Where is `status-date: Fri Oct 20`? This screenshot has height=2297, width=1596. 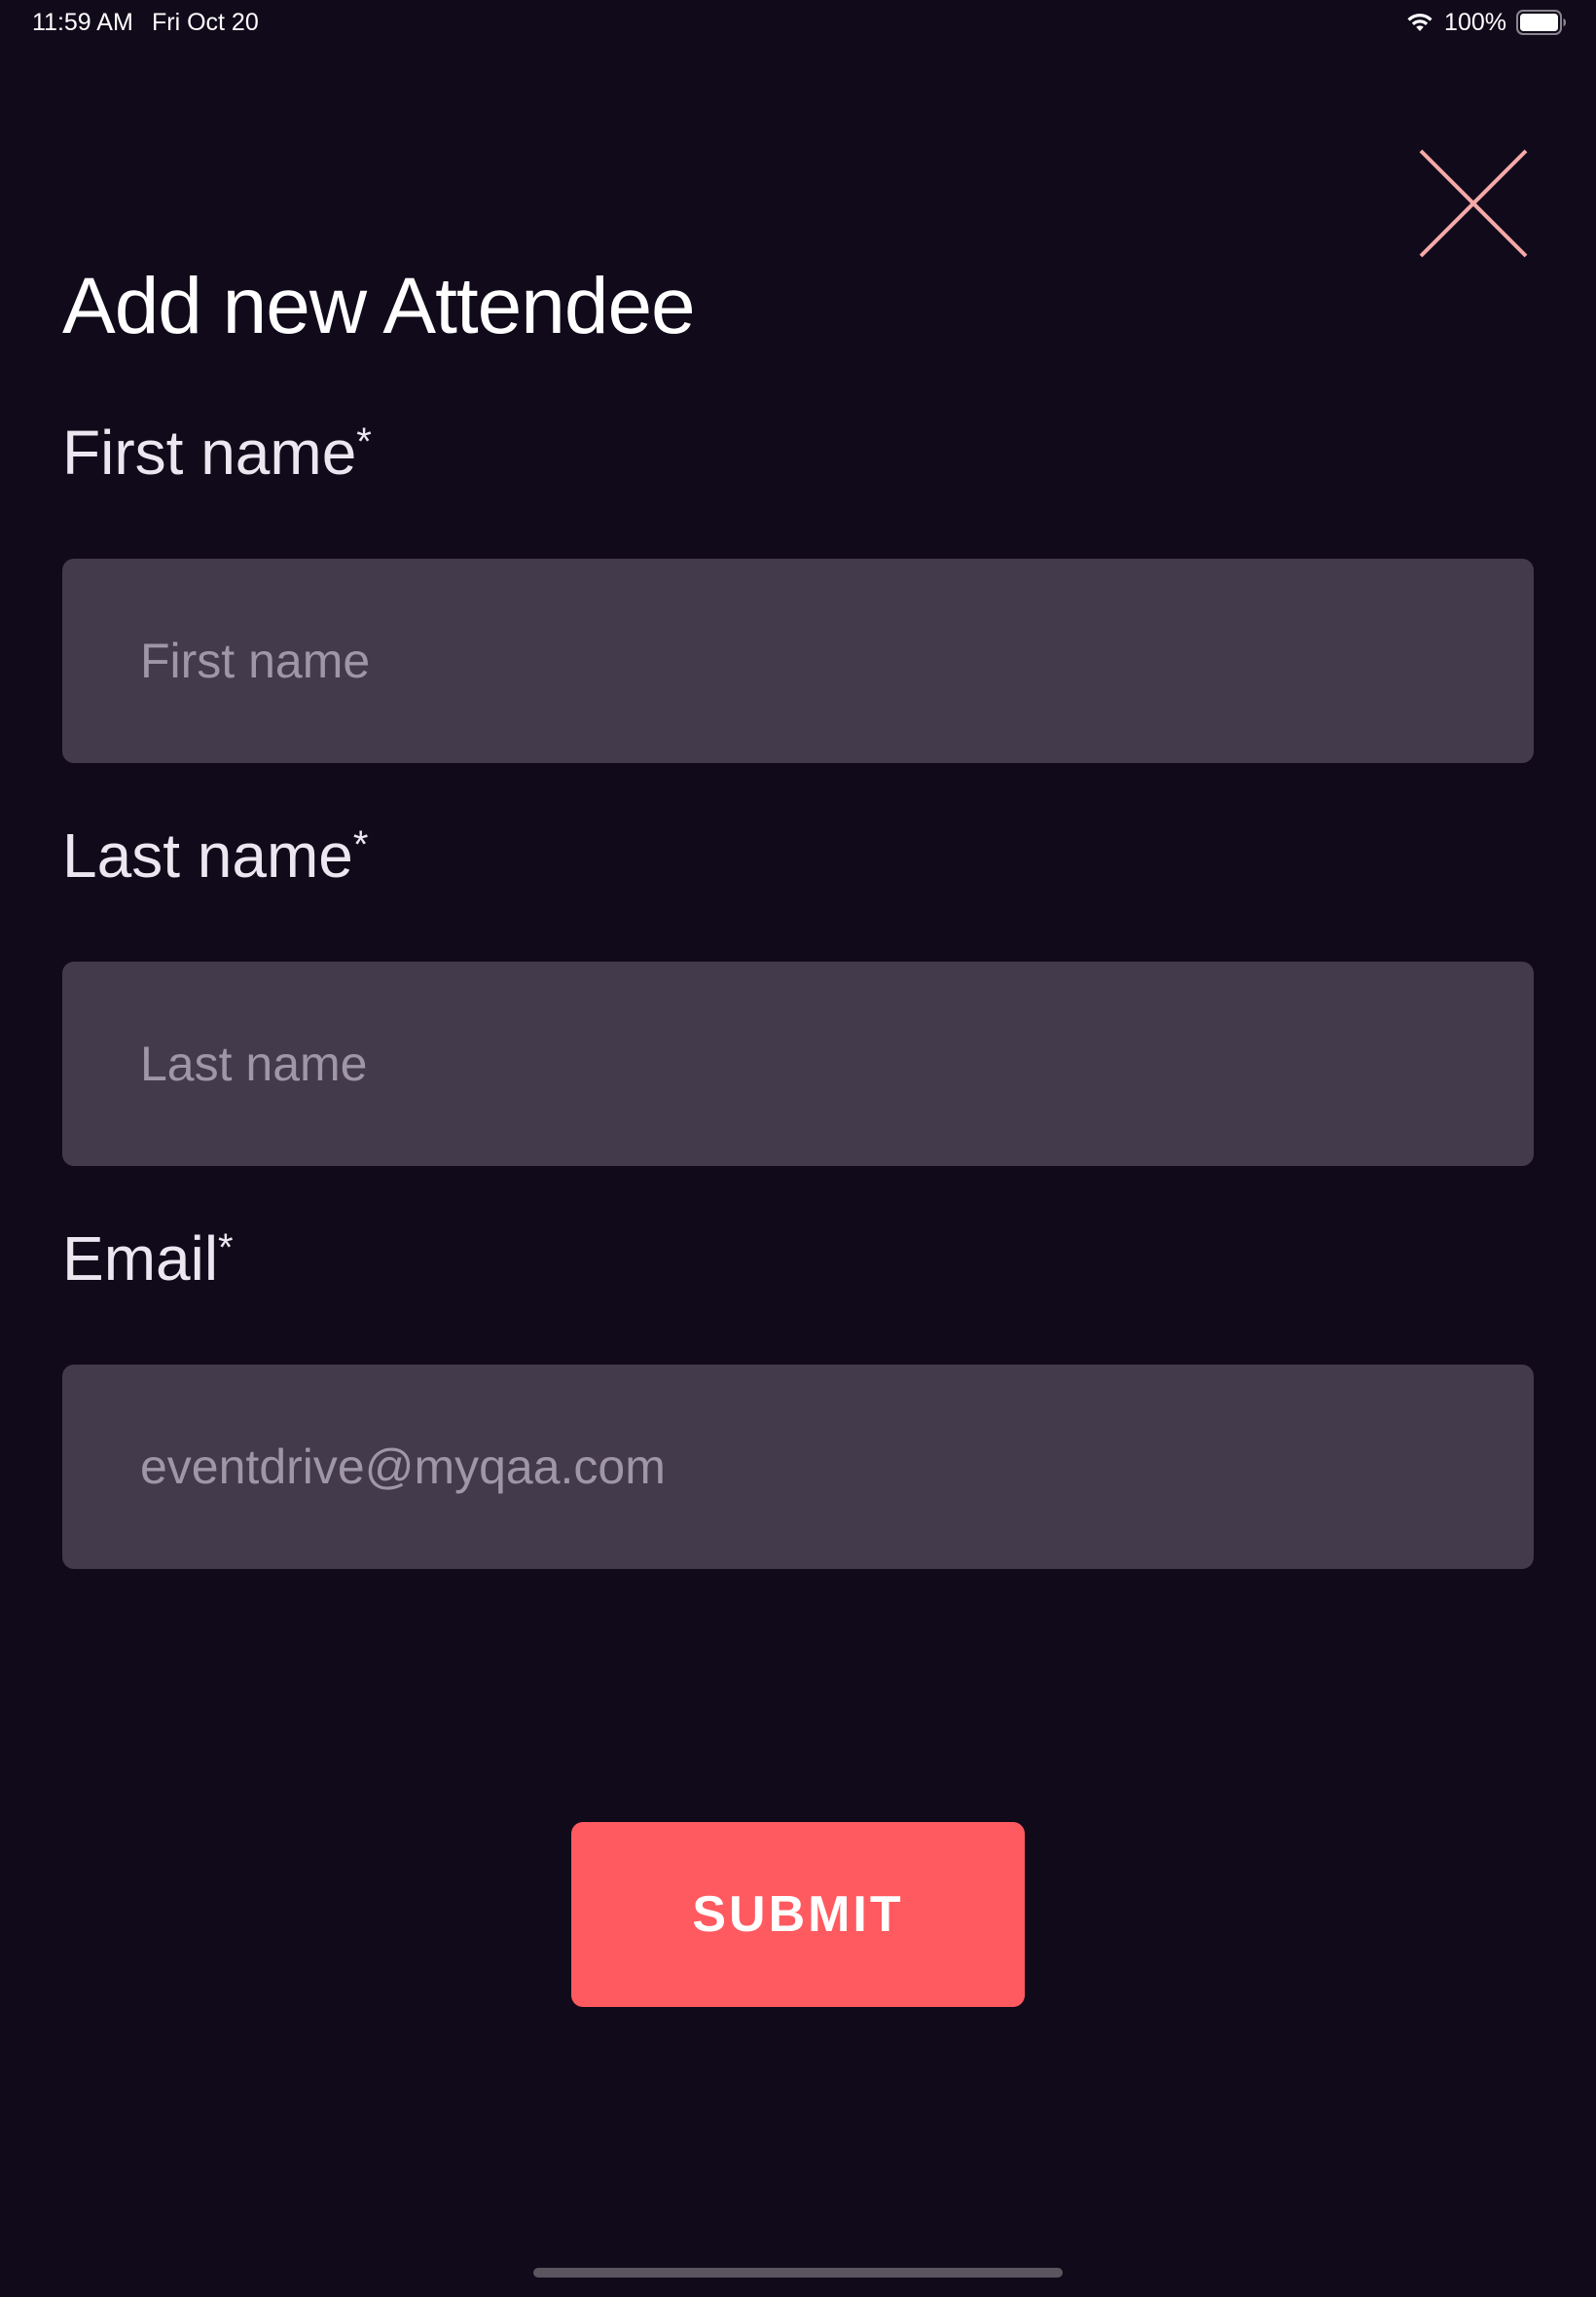
status-date: Fri Oct 20 is located at coordinates (205, 22).